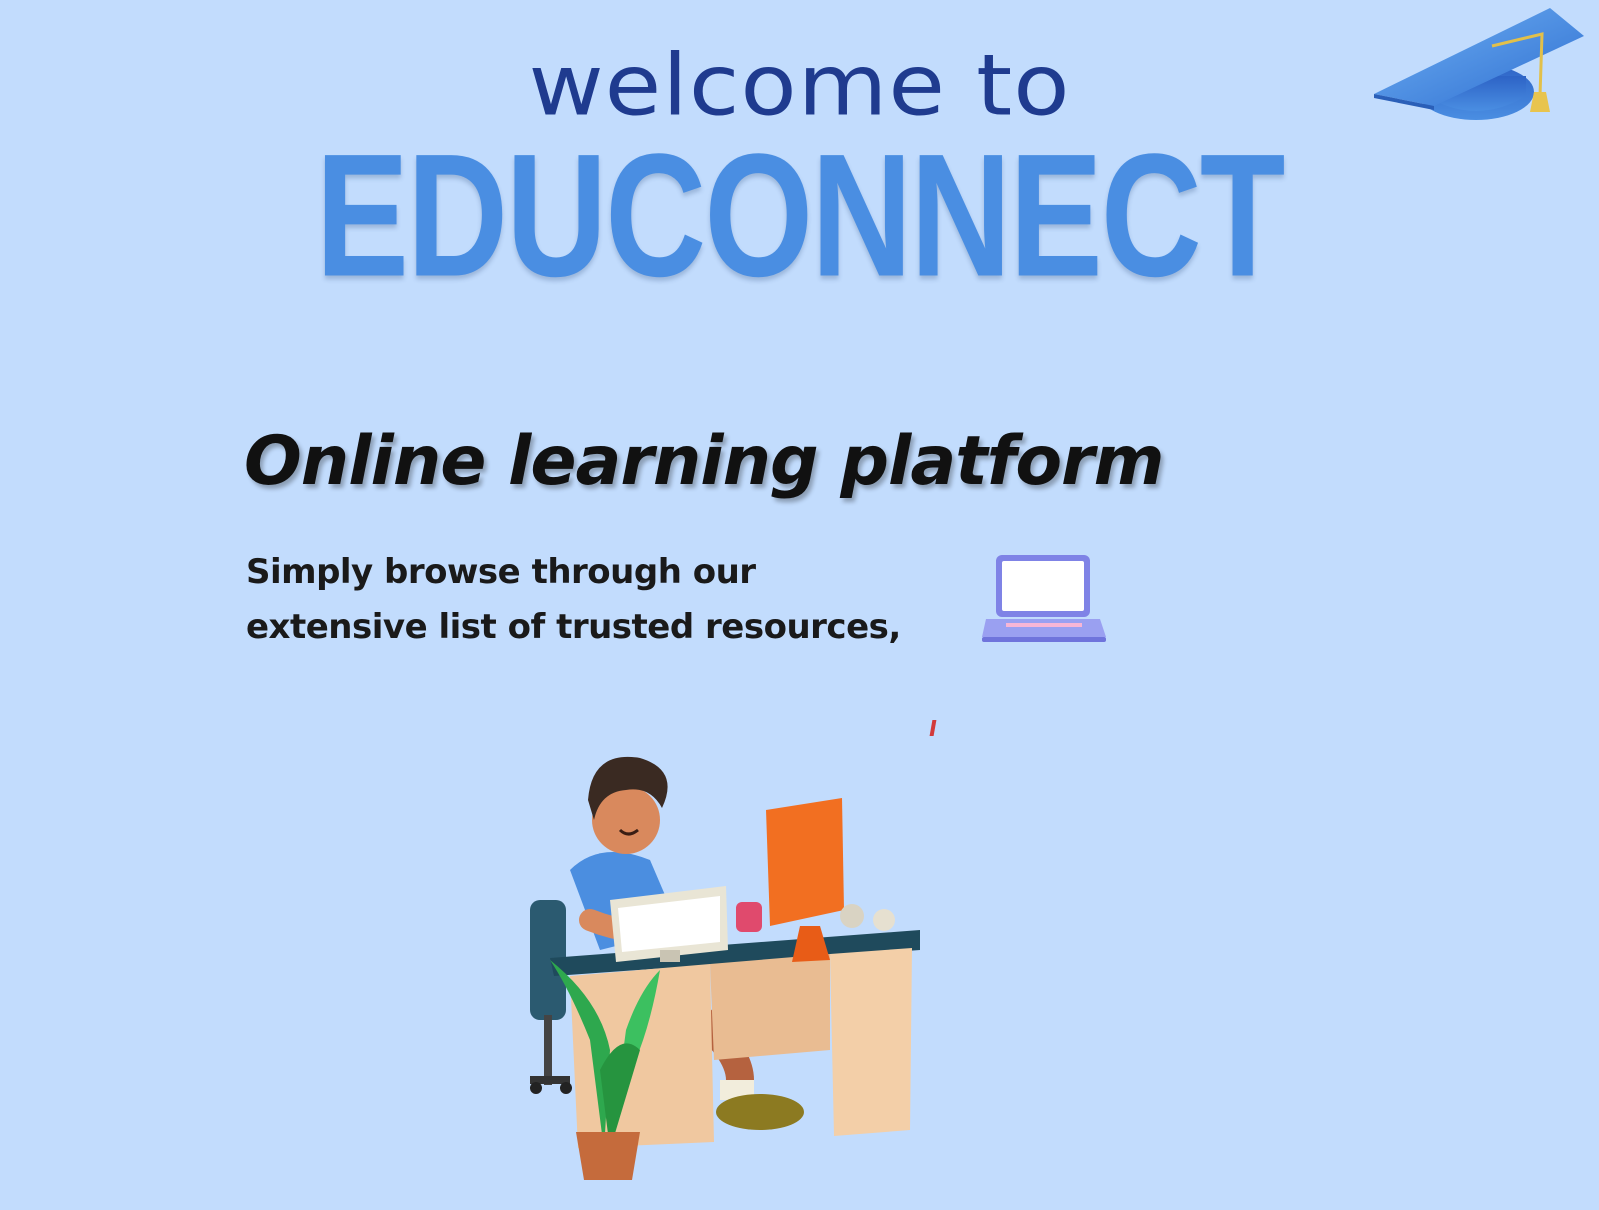  What do you see at coordinates (933, 728) in the screenshot?
I see `red-mark` at bounding box center [933, 728].